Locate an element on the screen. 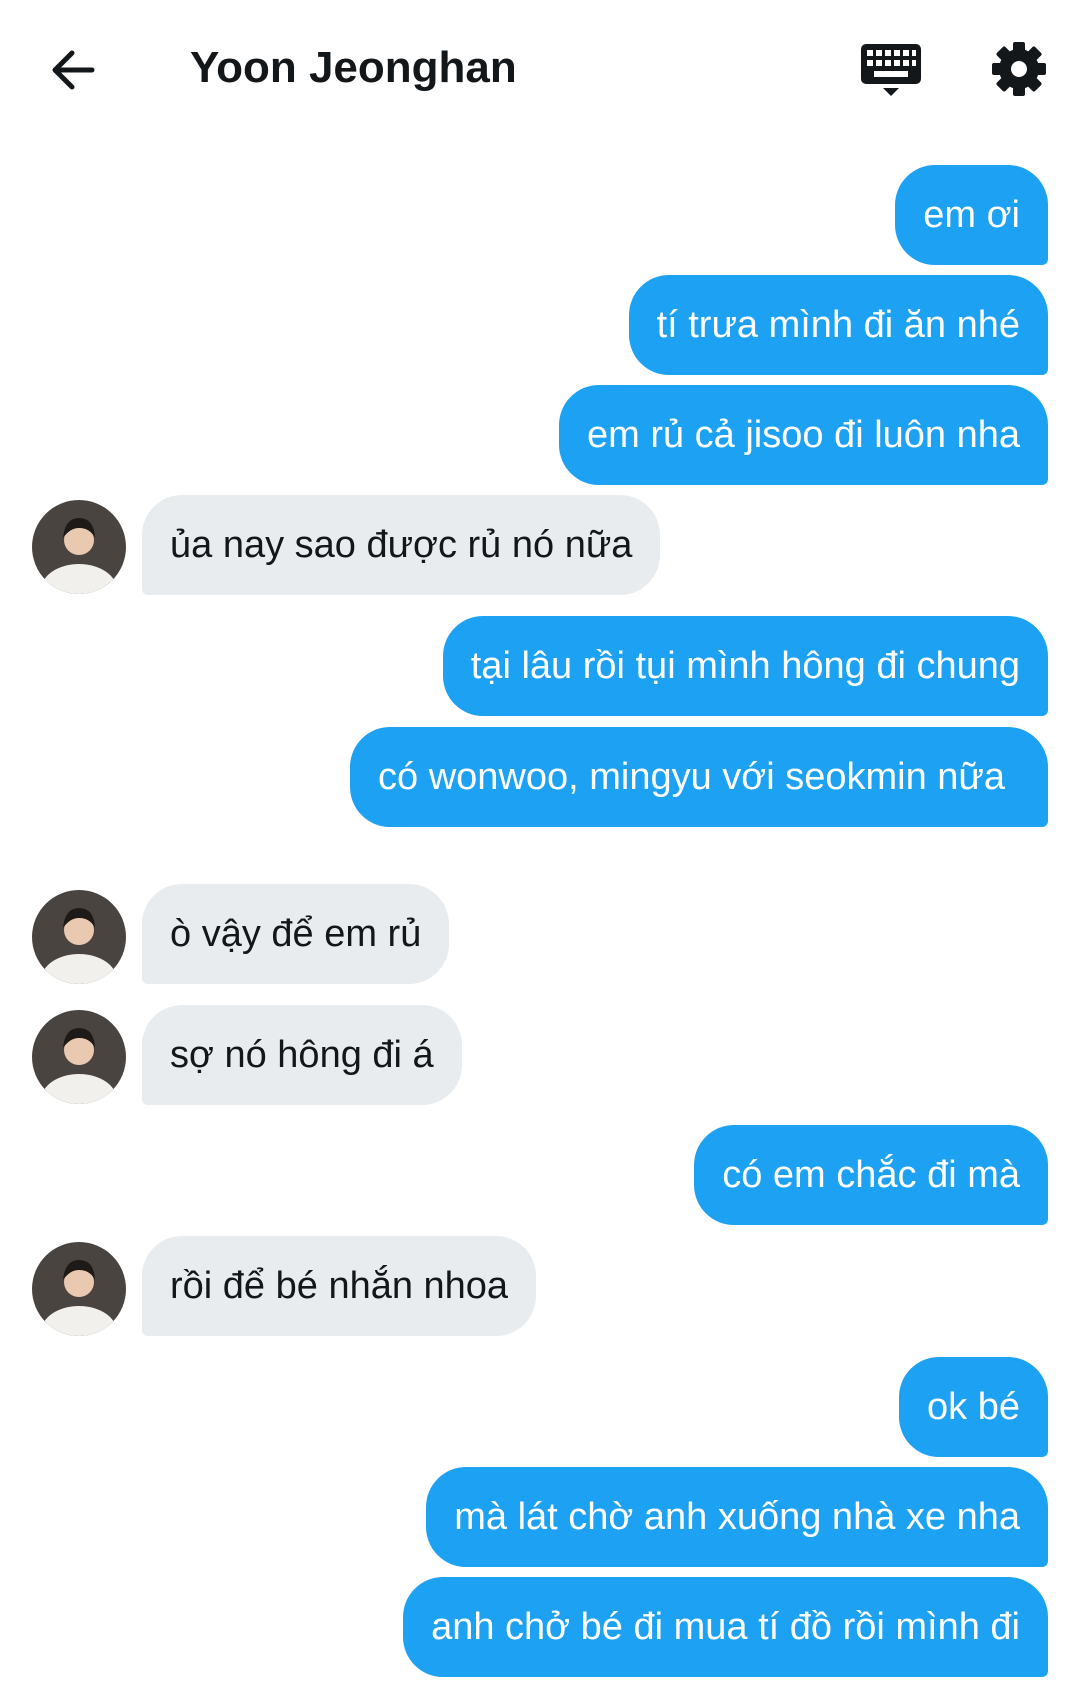 This screenshot has height=1691, width=1080. conversation-title: Yoon Jeonghan is located at coordinates (353, 67).